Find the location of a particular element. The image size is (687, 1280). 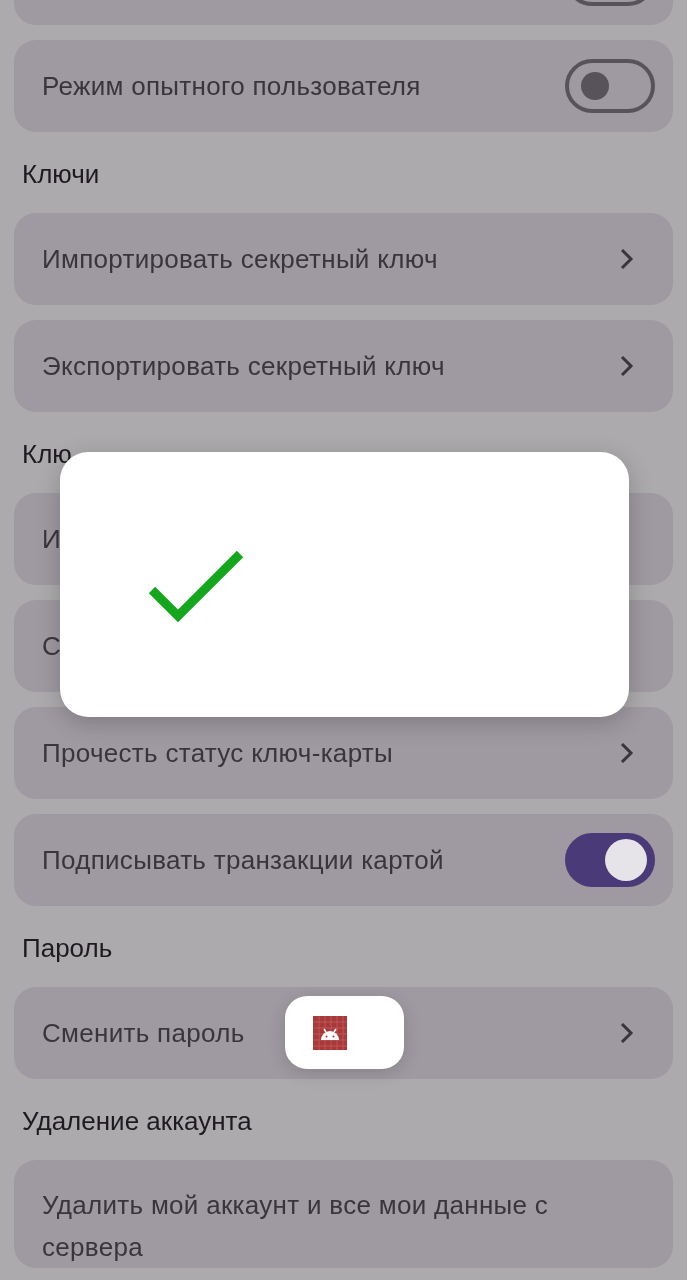

row-label: Экспортировать секретный ключ is located at coordinates (243, 366).